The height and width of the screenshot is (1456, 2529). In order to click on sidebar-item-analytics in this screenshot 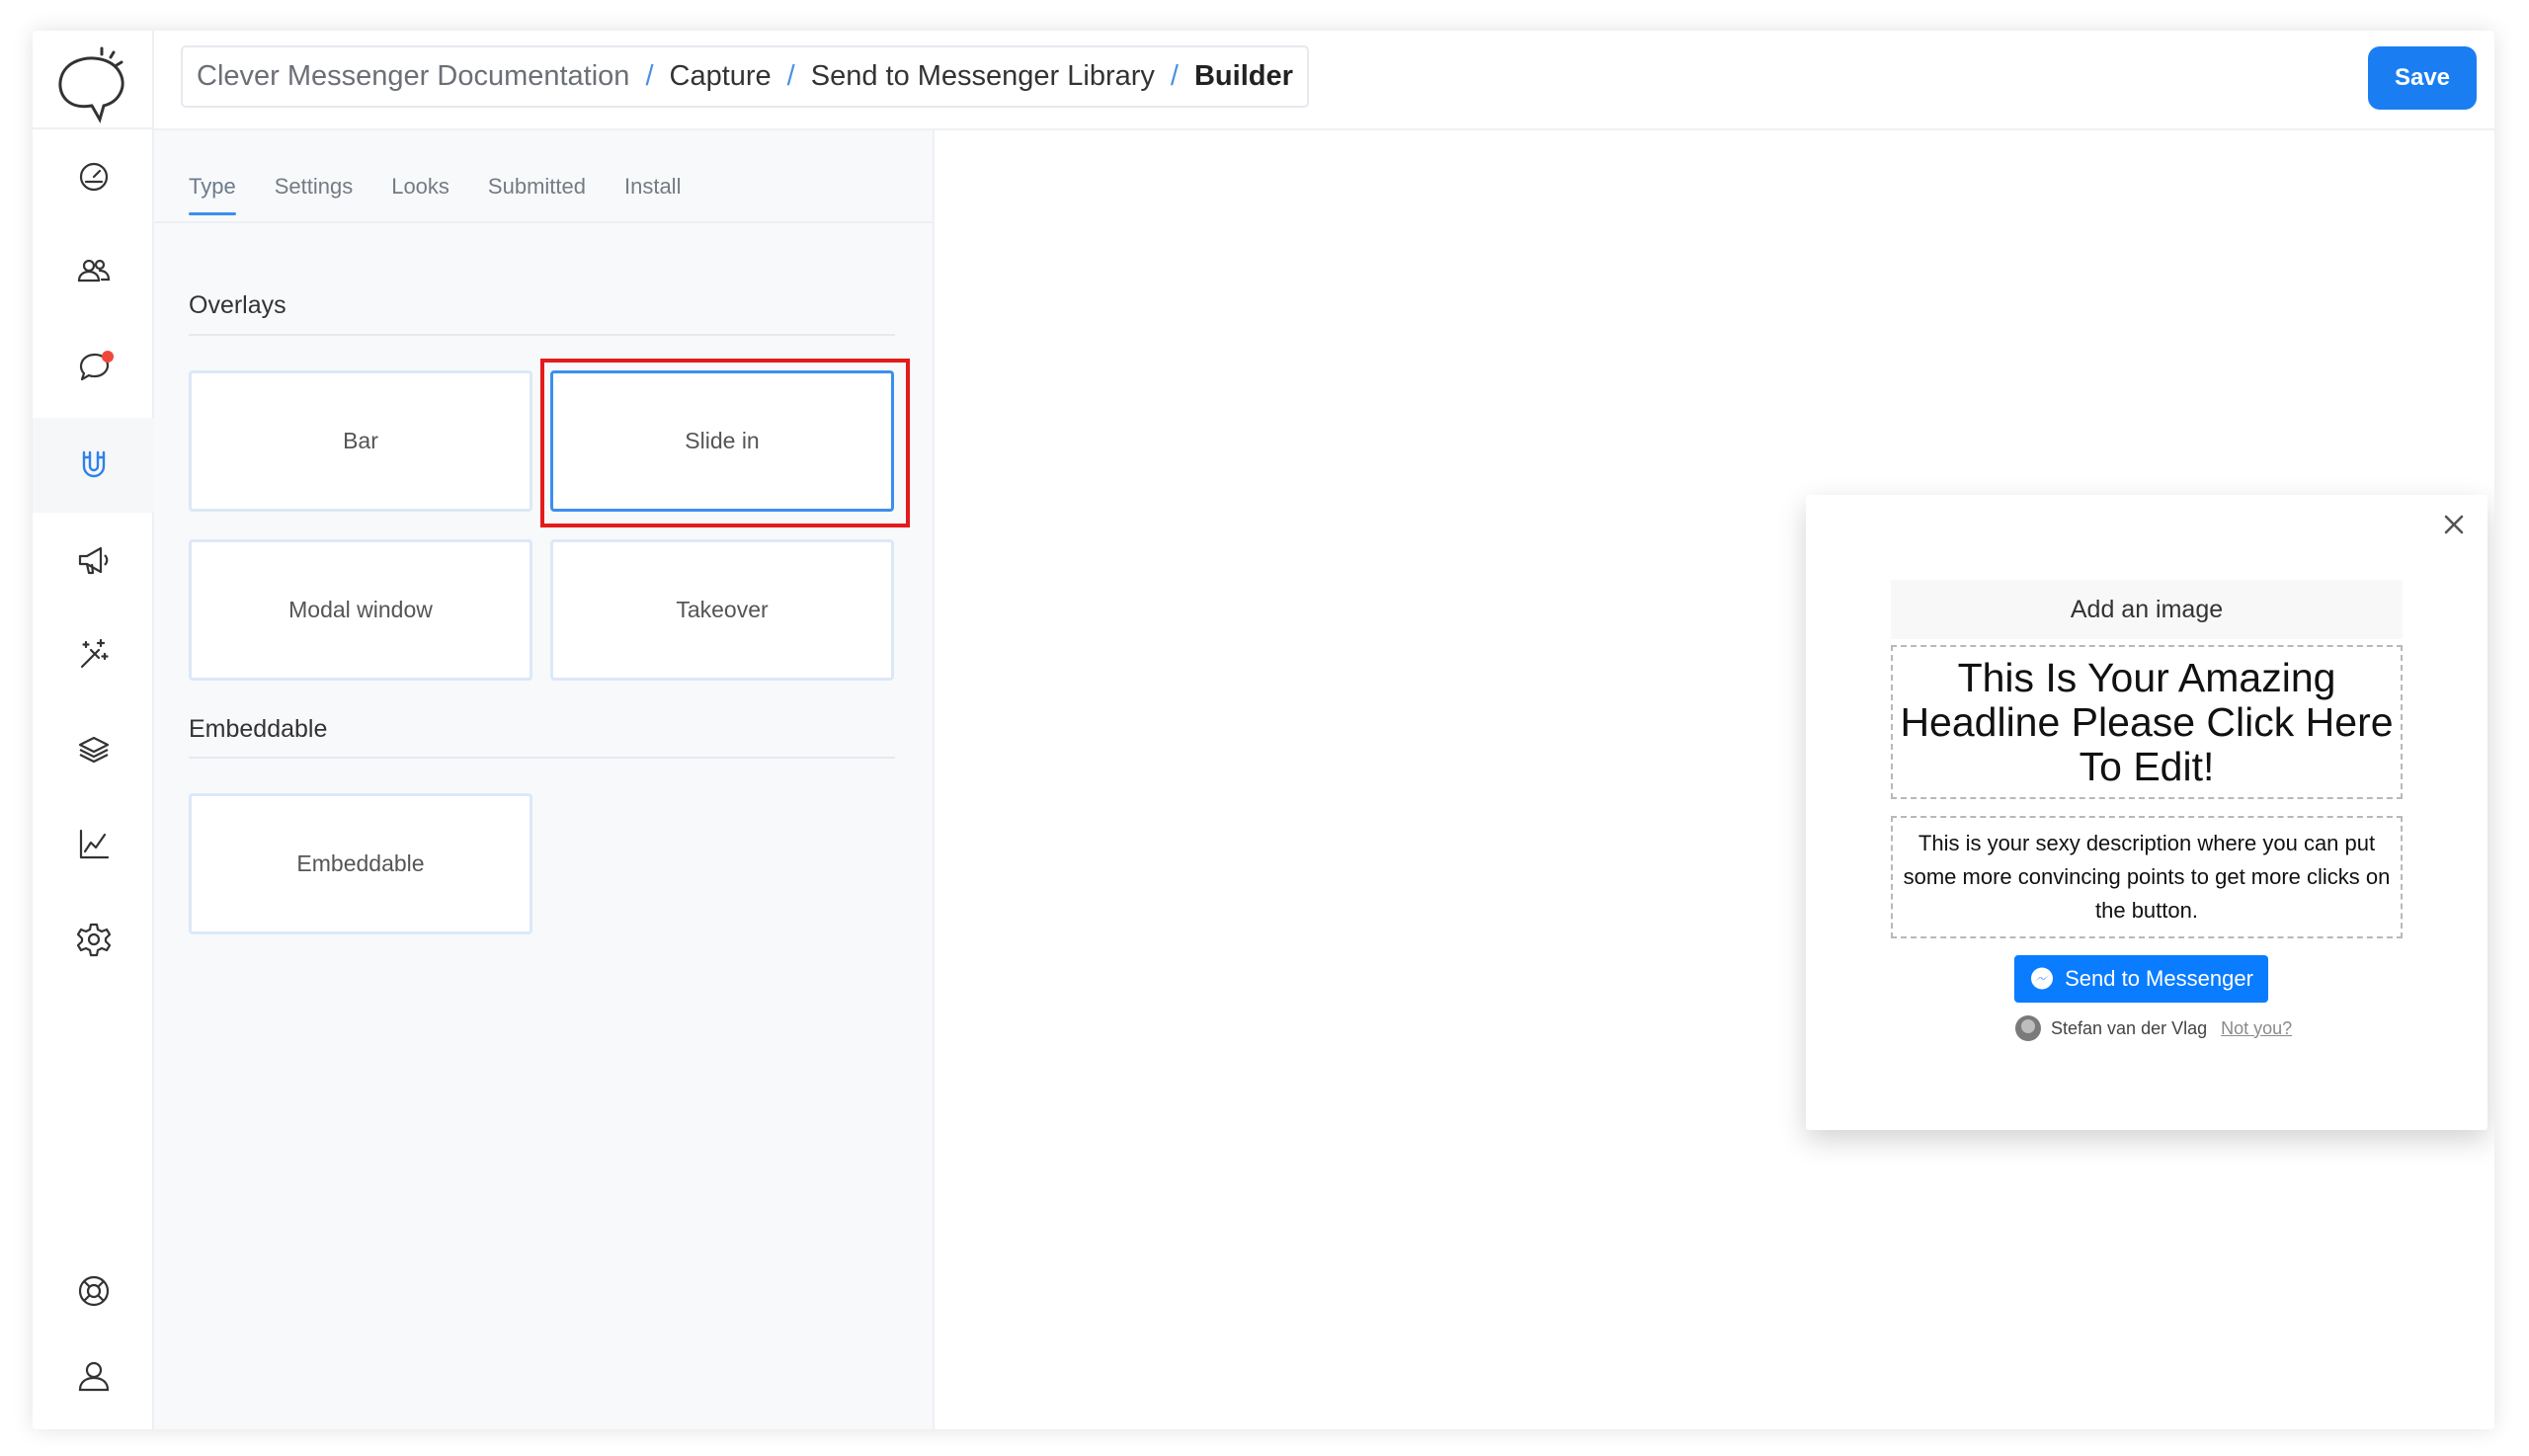, I will do `click(93, 844)`.